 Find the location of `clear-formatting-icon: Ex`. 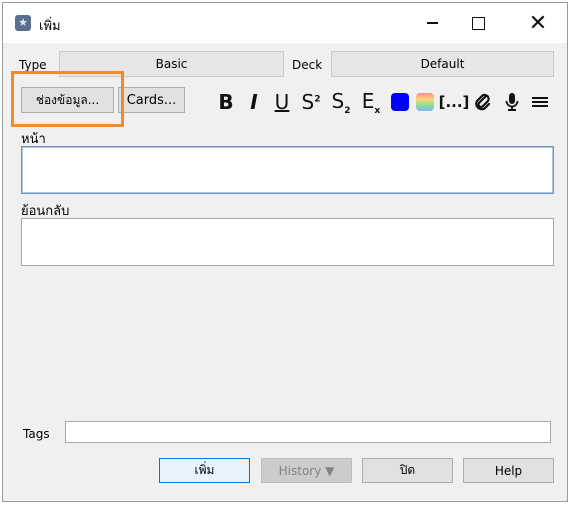

clear-formatting-icon: Ex is located at coordinates (371, 102).